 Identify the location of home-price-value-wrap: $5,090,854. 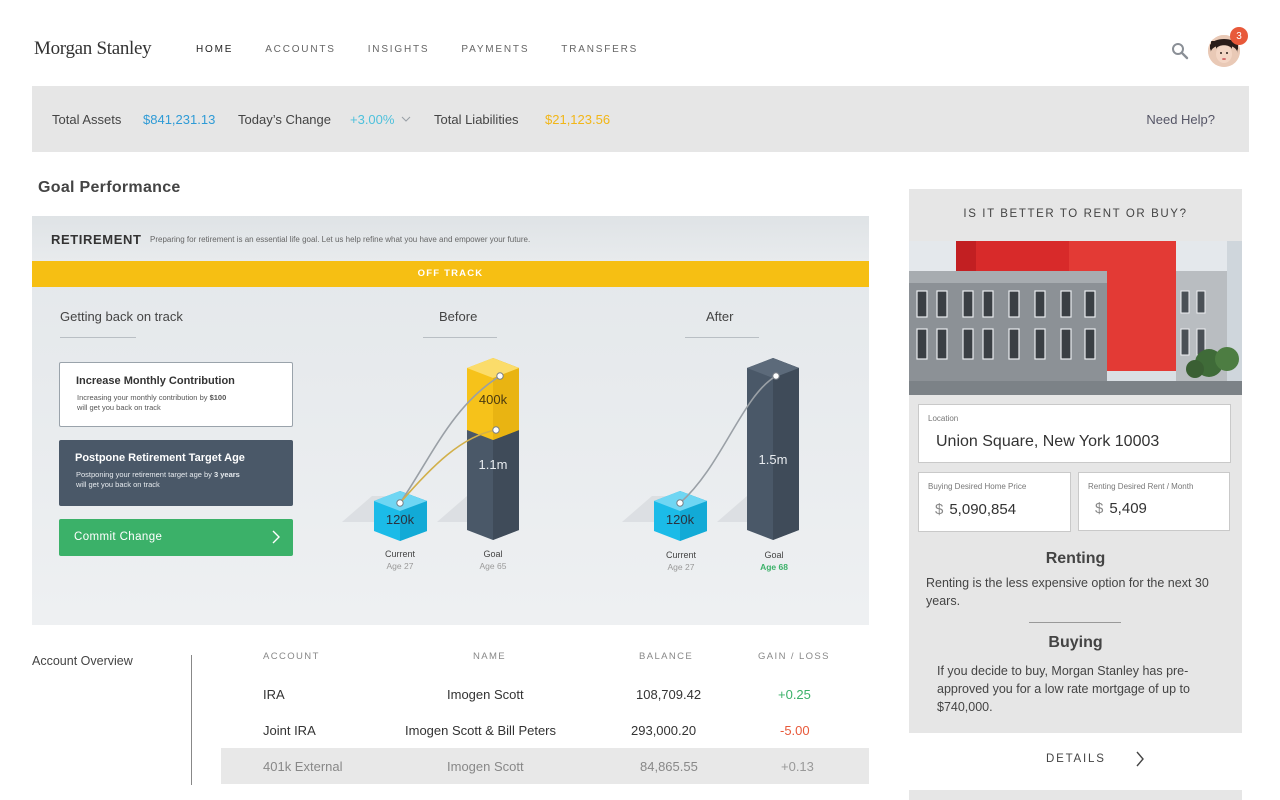
(975, 509).